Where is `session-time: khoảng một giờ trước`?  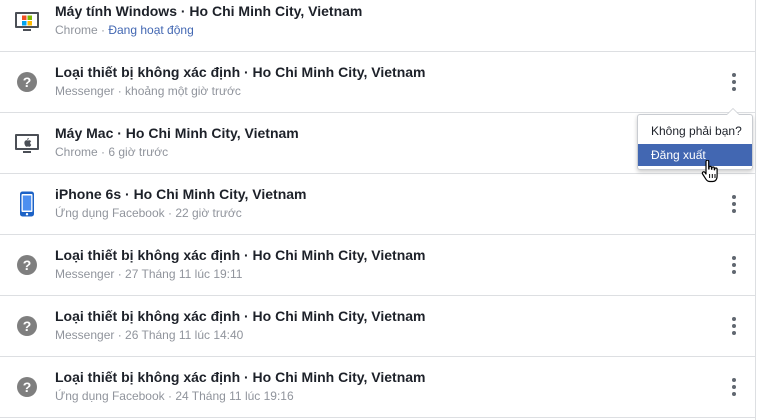 session-time: khoảng một giờ trước is located at coordinates (183, 91).